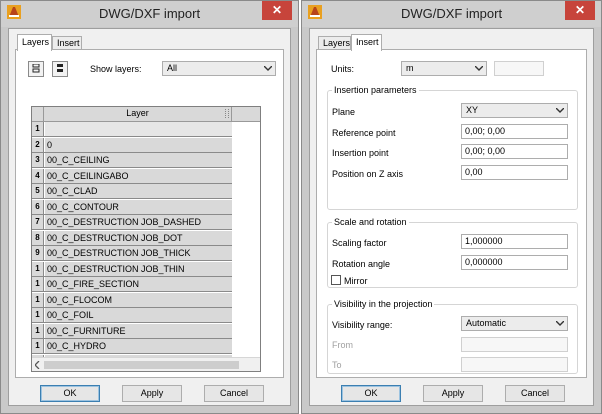 The width and height of the screenshot is (602, 414). What do you see at coordinates (364, 133) in the screenshot?
I see `reference-point-label: Reference point` at bounding box center [364, 133].